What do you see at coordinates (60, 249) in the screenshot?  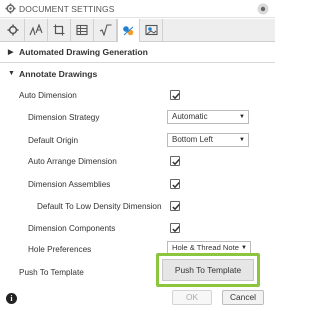 I see `hole-preferences-label: Hole Preferences` at bounding box center [60, 249].